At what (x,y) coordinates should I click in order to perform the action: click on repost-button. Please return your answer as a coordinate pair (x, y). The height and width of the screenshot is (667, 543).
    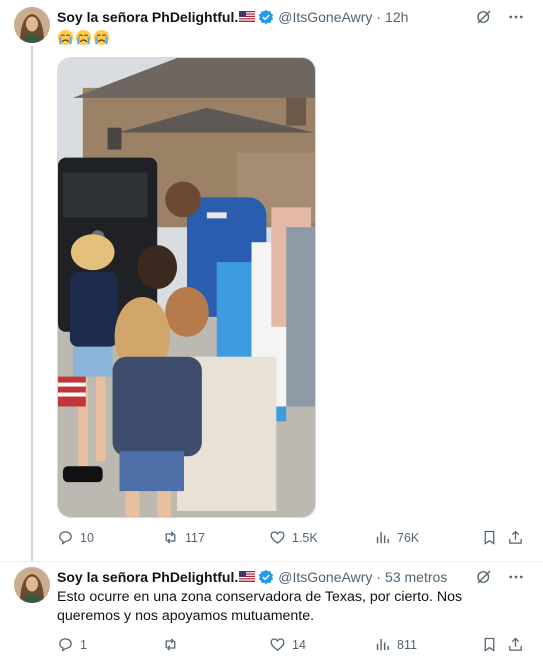
    Looking at the image, I should click on (173, 644).